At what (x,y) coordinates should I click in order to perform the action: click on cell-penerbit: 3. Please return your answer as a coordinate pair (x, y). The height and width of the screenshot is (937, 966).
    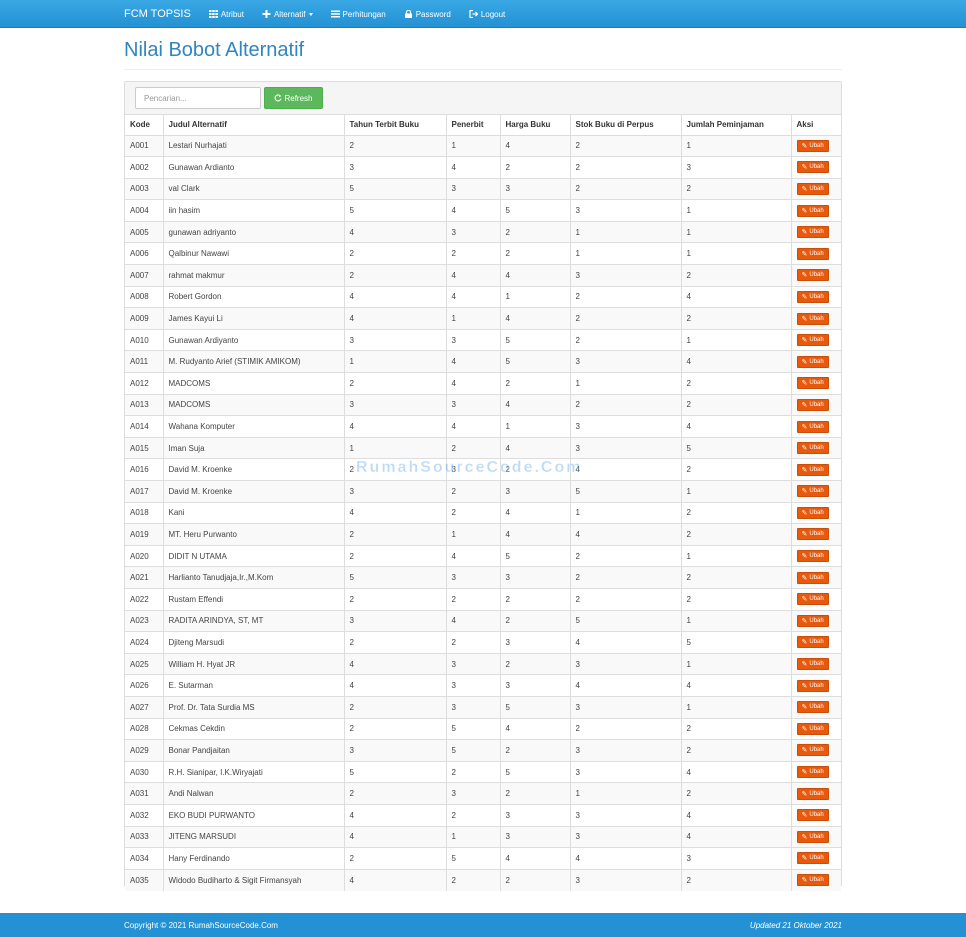
    Looking at the image, I should click on (472, 793).